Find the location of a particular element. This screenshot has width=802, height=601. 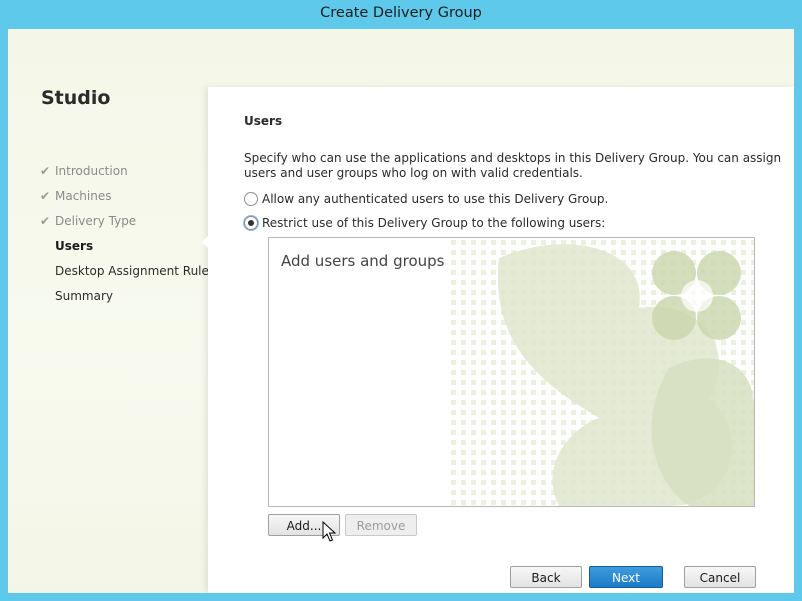

remove-button: Remove is located at coordinates (381, 525).